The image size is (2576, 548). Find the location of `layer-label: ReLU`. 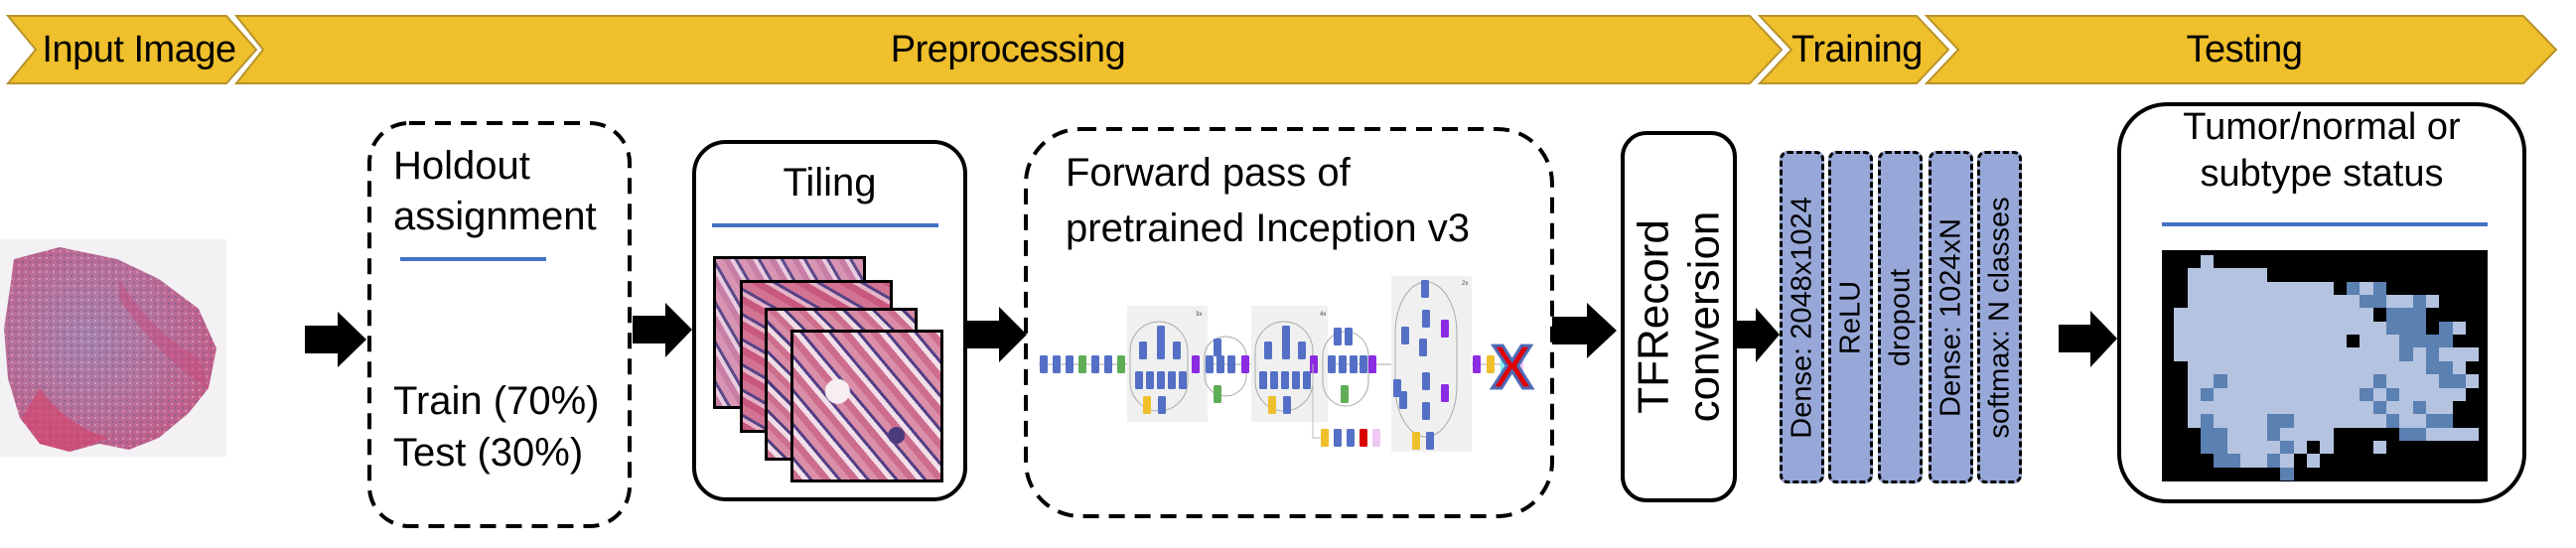

layer-label: ReLU is located at coordinates (1850, 317).